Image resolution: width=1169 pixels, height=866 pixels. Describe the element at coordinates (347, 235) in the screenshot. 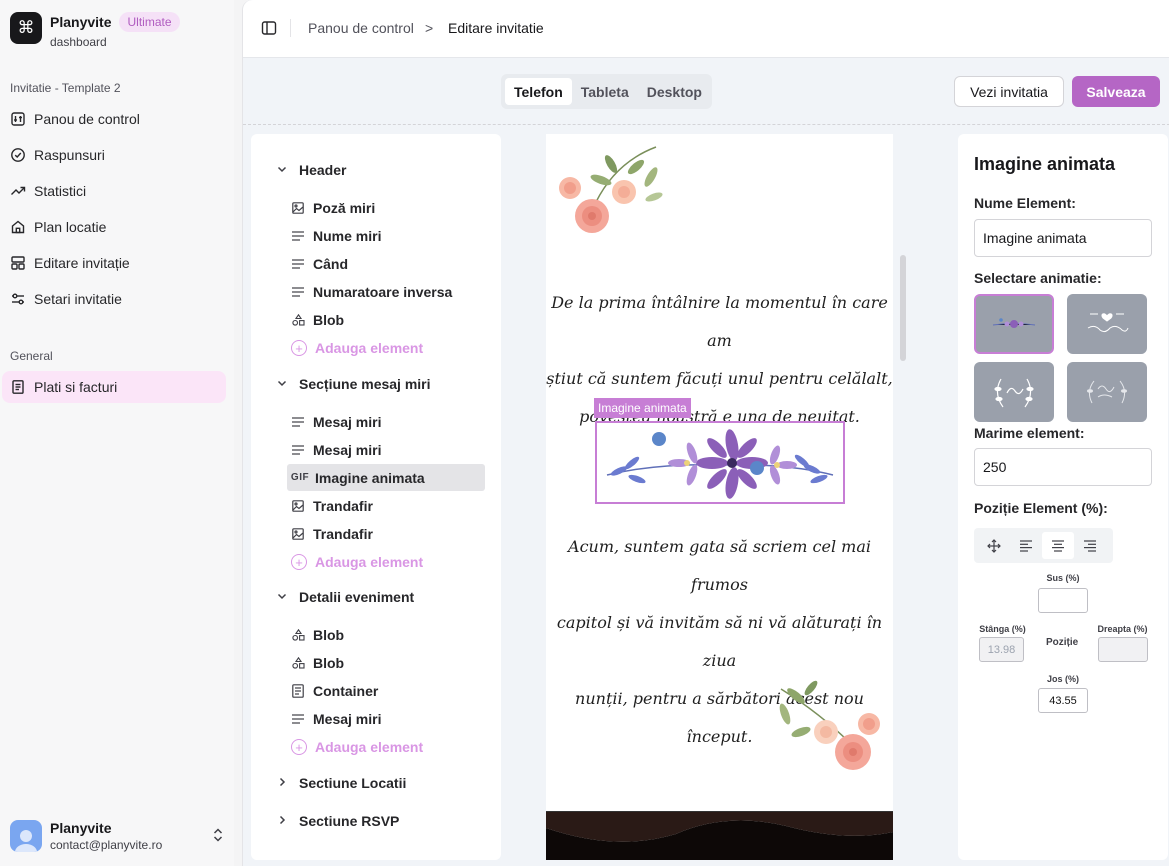

I see `tree-item-label: Nume miri` at that location.